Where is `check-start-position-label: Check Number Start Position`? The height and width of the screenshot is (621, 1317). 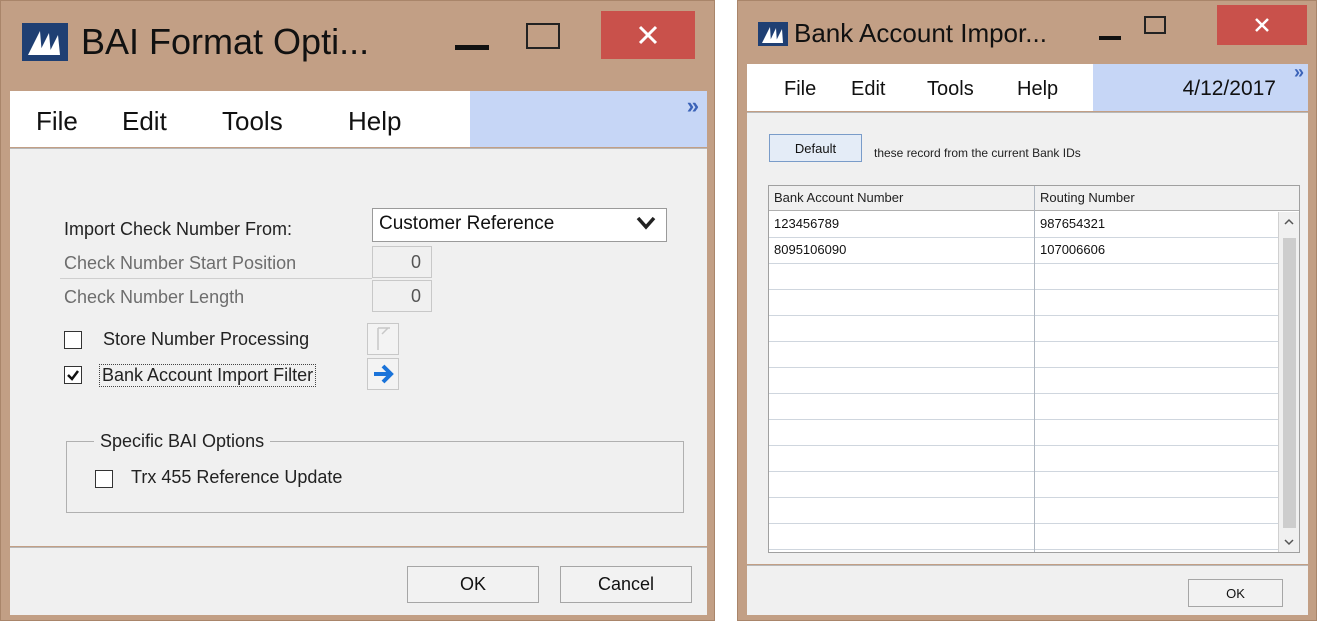 check-start-position-label: Check Number Start Position is located at coordinates (180, 263).